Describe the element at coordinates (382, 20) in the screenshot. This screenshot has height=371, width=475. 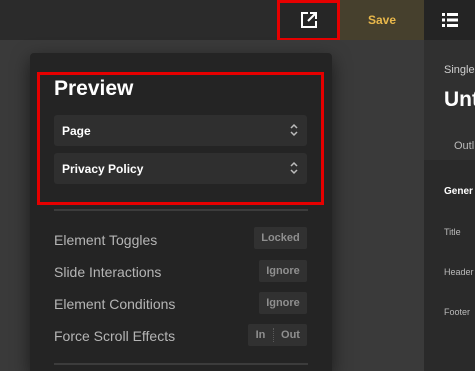
I see `save-button: Save` at that location.